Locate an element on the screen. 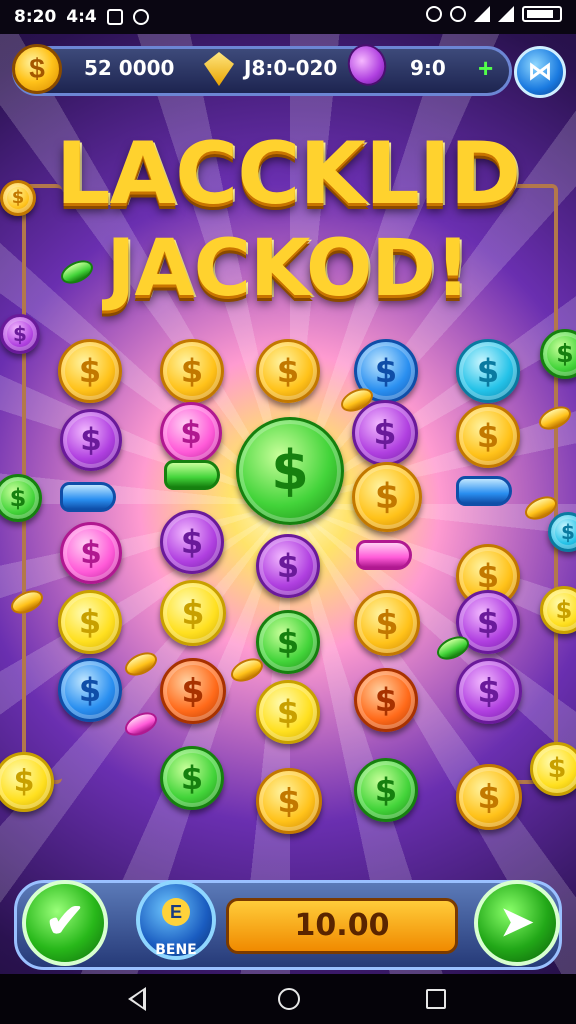  bonus-label: BENE is located at coordinates (176, 950).